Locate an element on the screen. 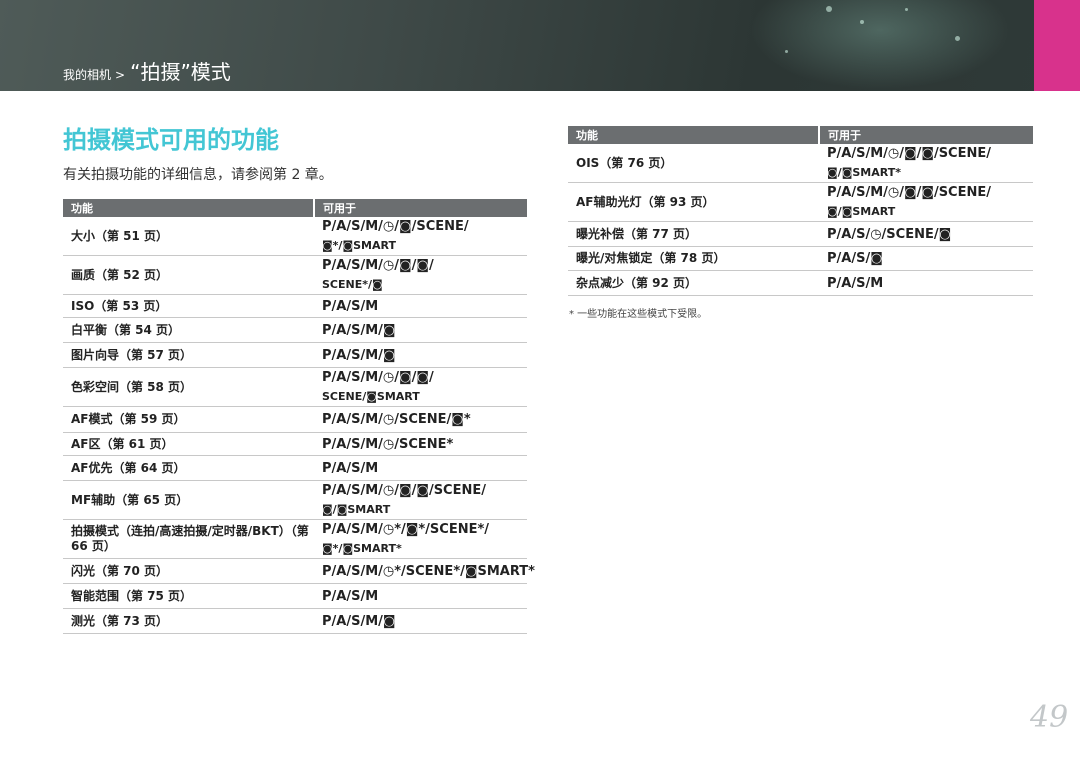 The height and width of the screenshot is (765, 1080). table-row: 图片向导（第 57 页） P/A/S/M/◙ is located at coordinates (295, 355).